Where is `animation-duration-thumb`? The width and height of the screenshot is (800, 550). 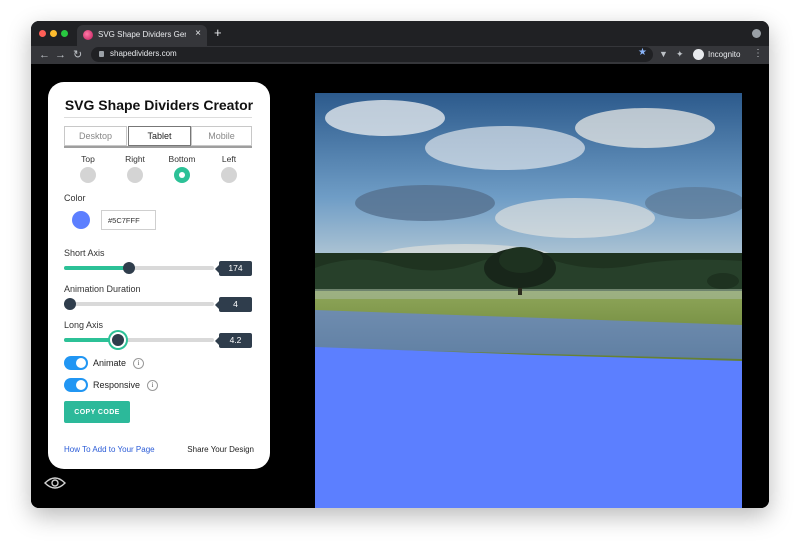 animation-duration-thumb is located at coordinates (70, 304).